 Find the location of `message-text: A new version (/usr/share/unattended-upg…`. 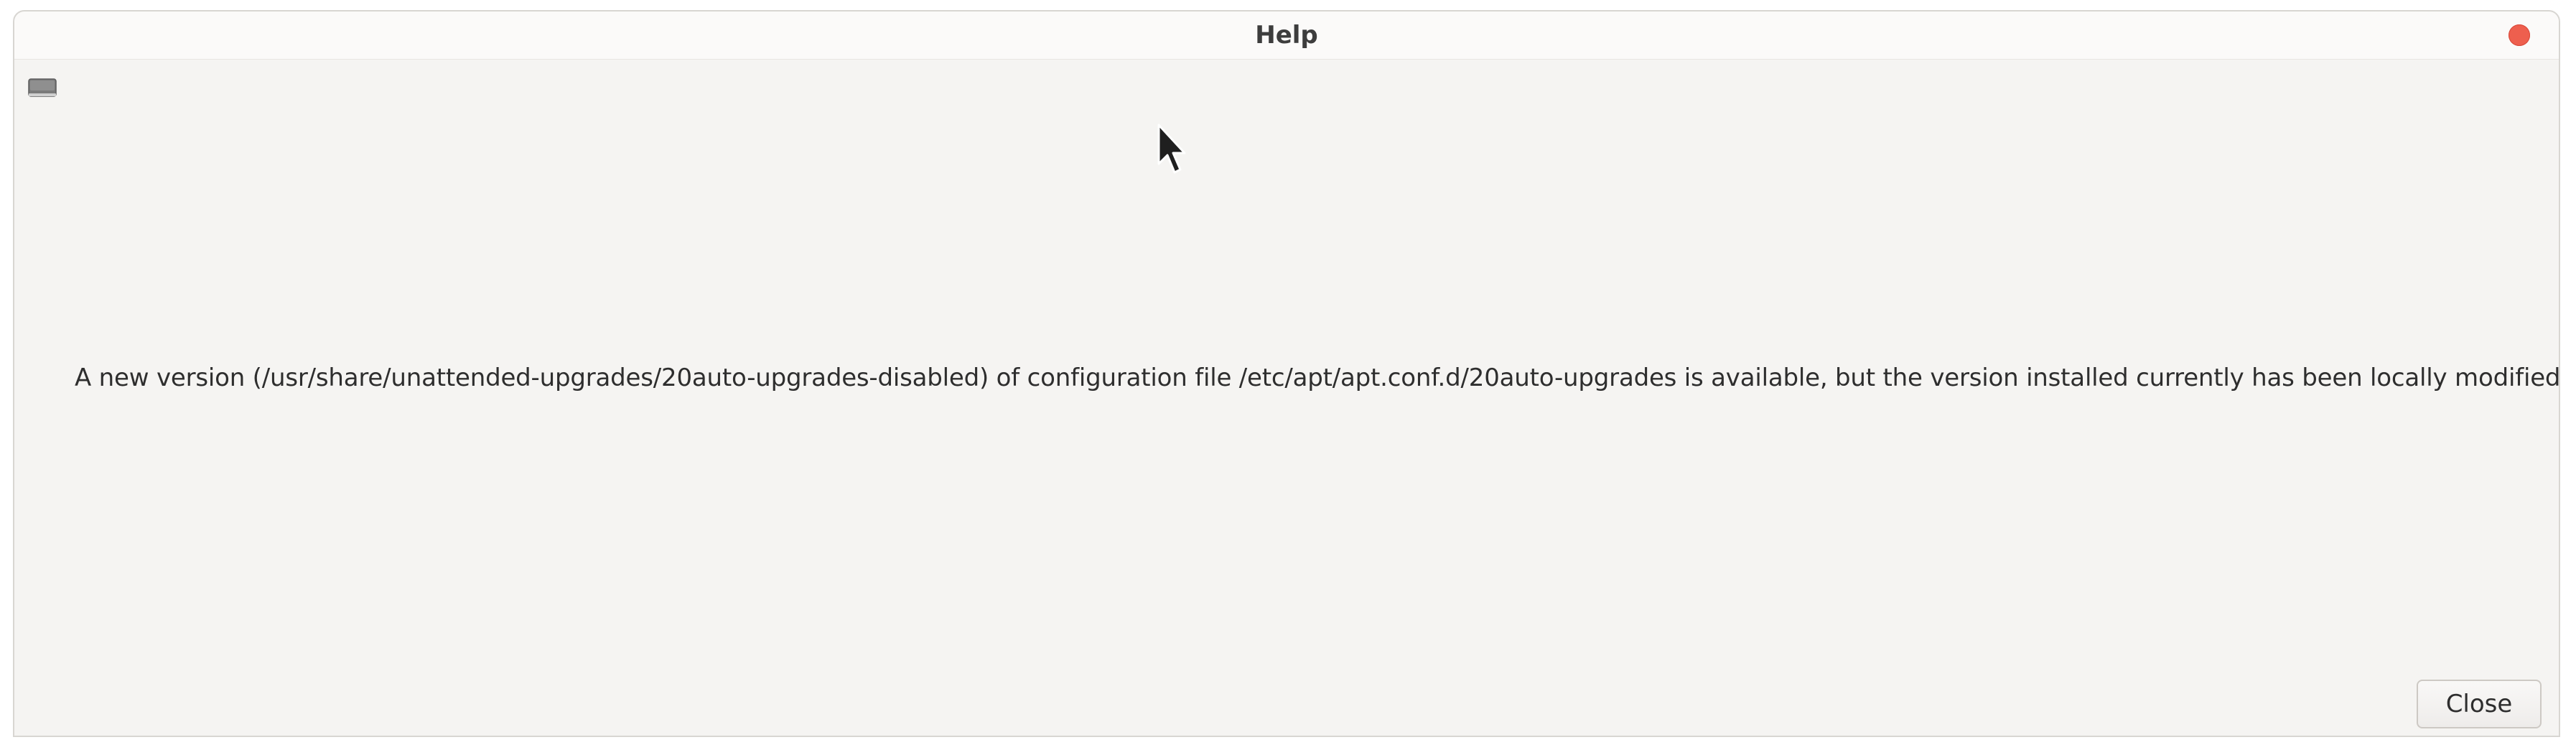

message-text: A new version (/usr/share/unattended-upg… is located at coordinates (1317, 378).